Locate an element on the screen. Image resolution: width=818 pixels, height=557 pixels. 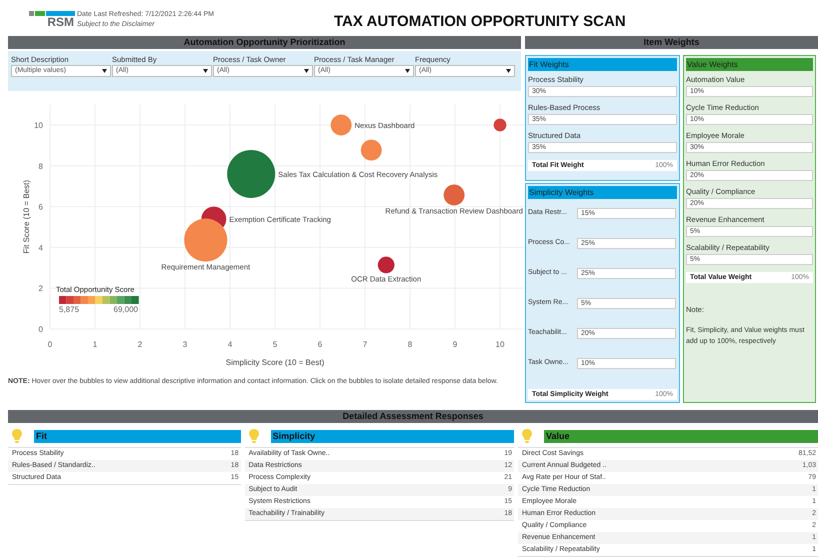
y-tick-label: 8 is located at coordinates (40, 166).